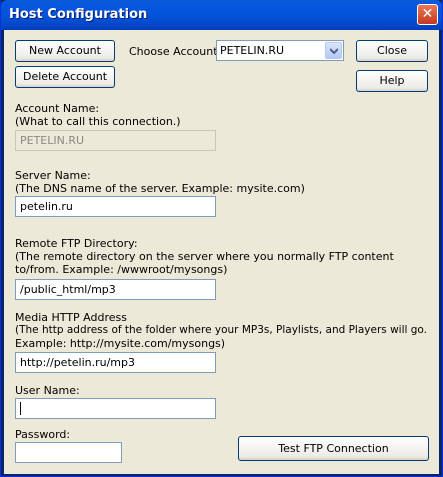  What do you see at coordinates (333, 448) in the screenshot?
I see `test-ftp-connection-button: Test FTP Connection` at bounding box center [333, 448].